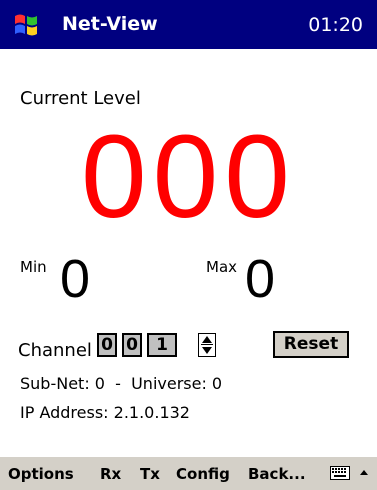 The width and height of the screenshot is (377, 490). I want to click on menu-options: Options, so click(41, 474).